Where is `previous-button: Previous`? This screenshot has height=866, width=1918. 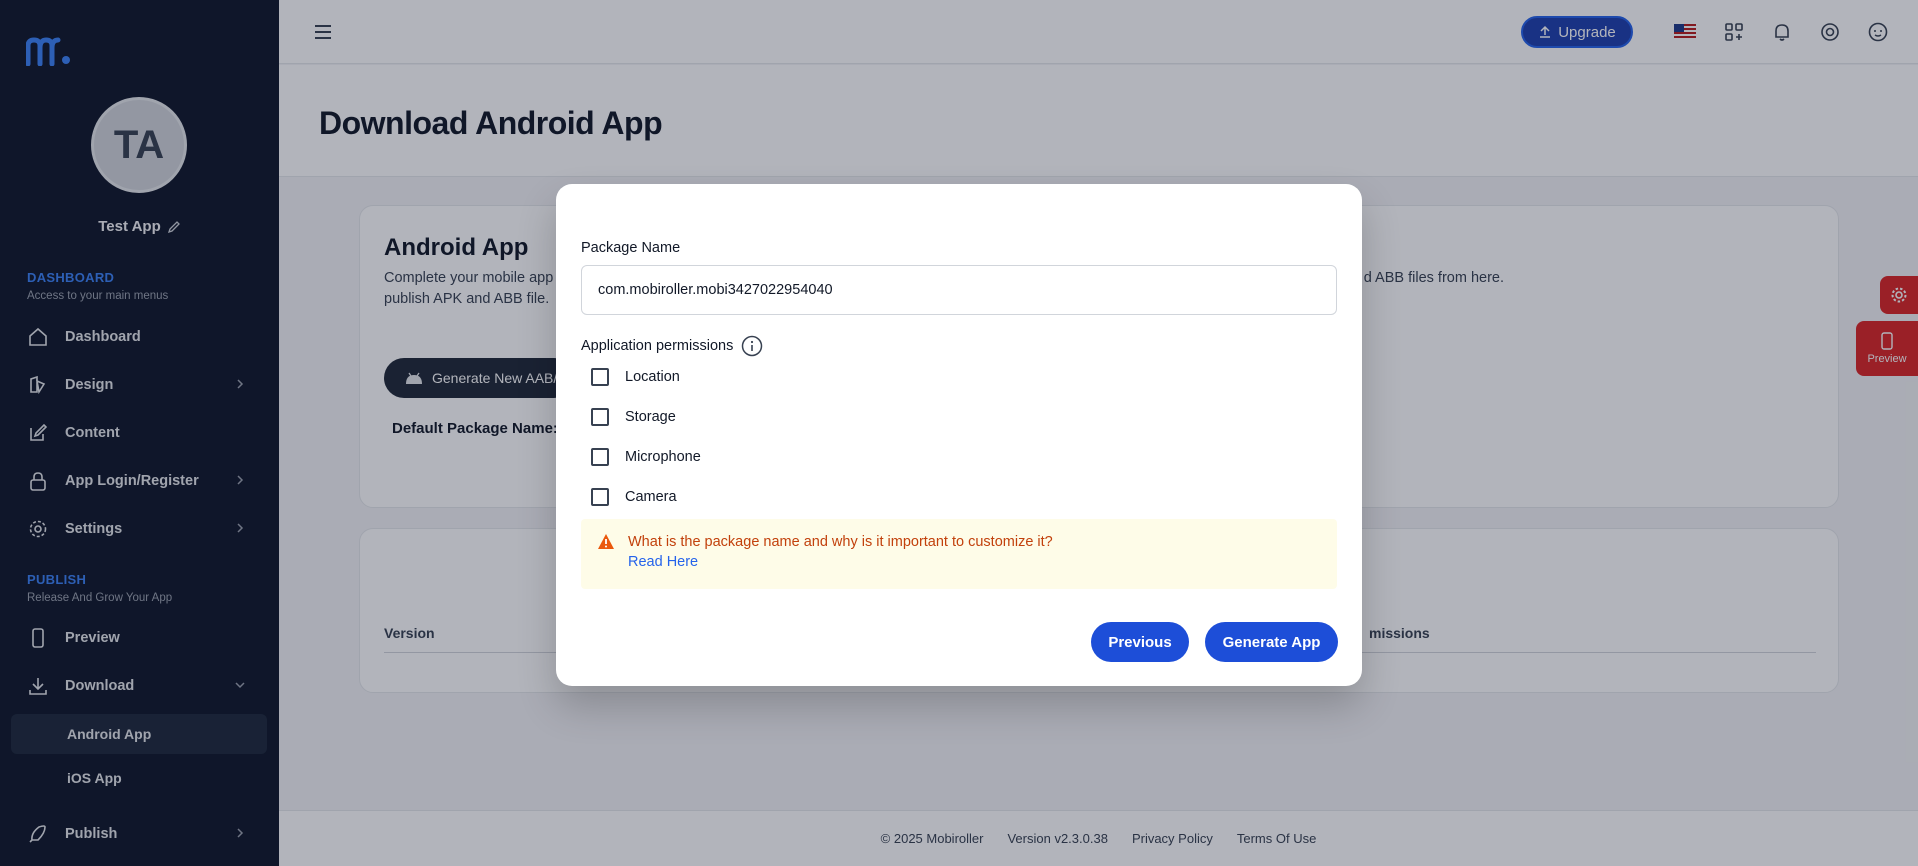 previous-button: Previous is located at coordinates (1140, 642).